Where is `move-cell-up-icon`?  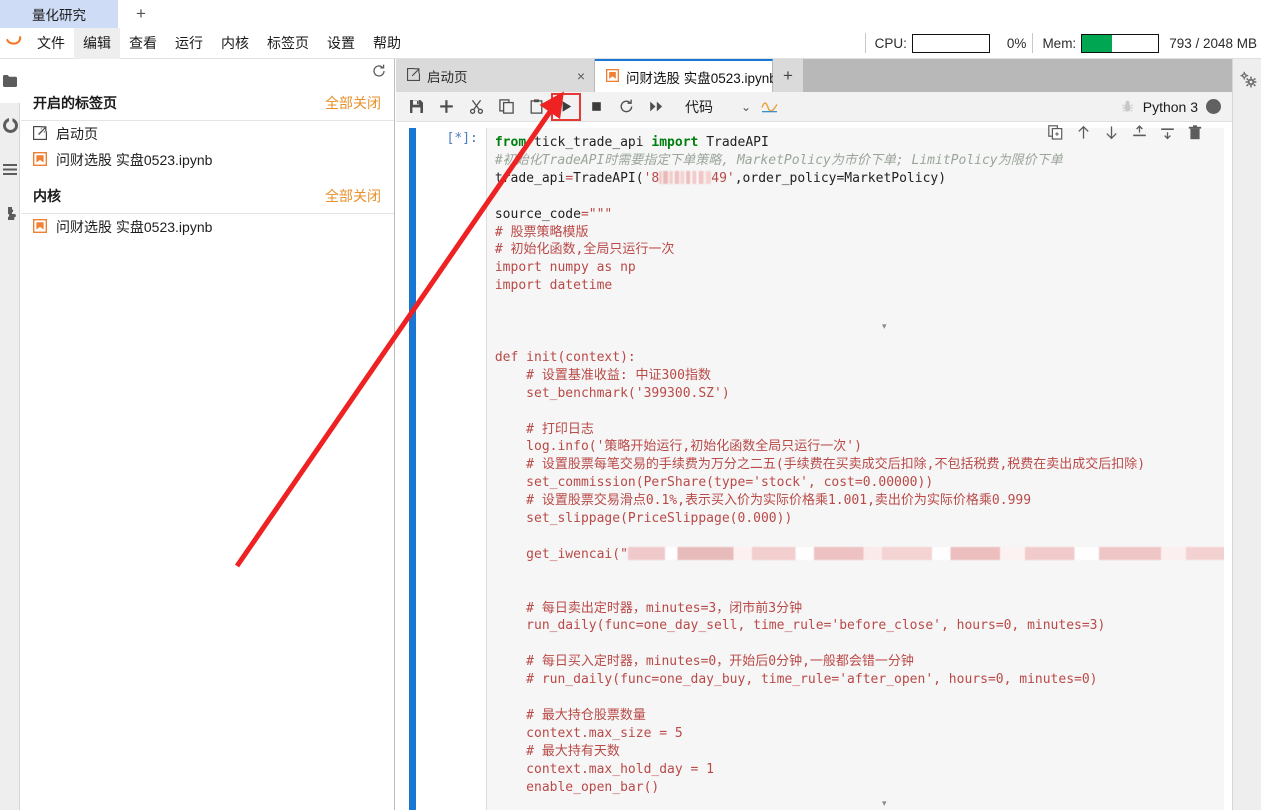
move-cell-up-icon is located at coordinates (1083, 134).